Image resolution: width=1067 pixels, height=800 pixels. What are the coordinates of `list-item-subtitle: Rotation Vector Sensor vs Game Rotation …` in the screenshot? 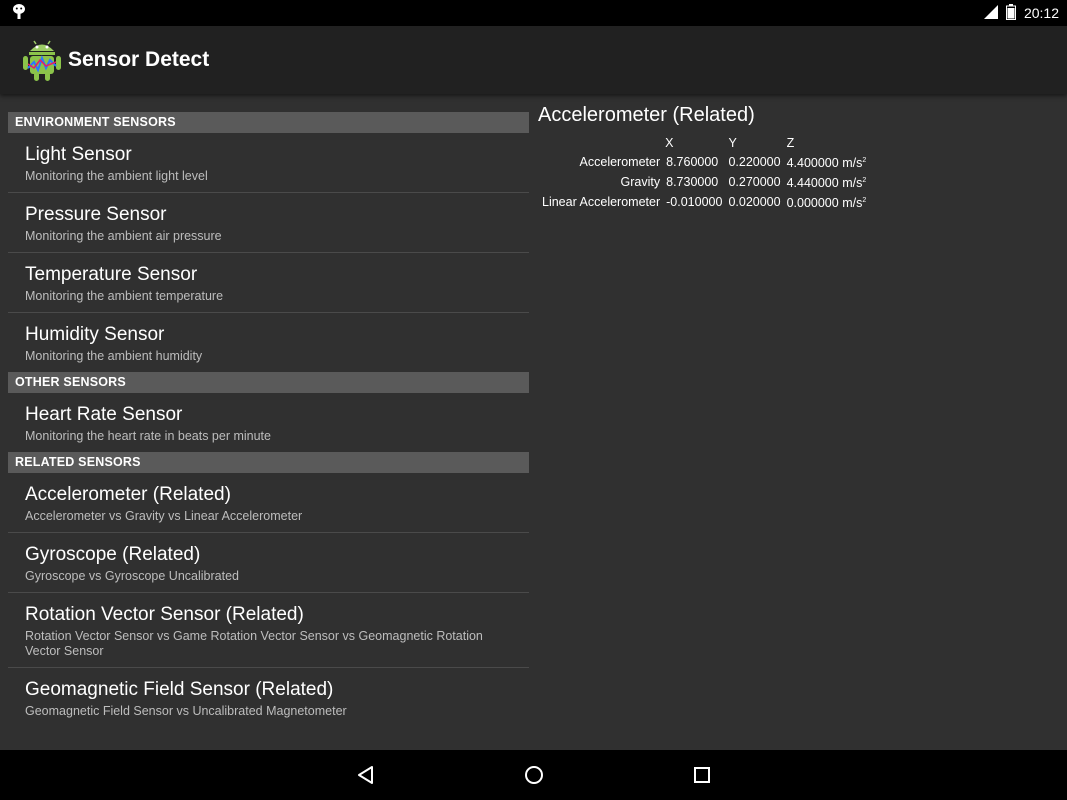 It's located at (254, 643).